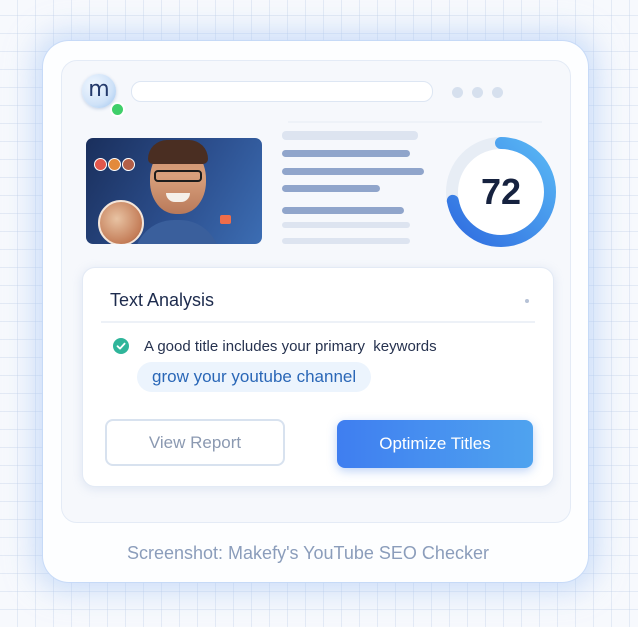 The width and height of the screenshot is (638, 627). I want to click on optimize-titles-button: Optimize Titles, so click(435, 444).